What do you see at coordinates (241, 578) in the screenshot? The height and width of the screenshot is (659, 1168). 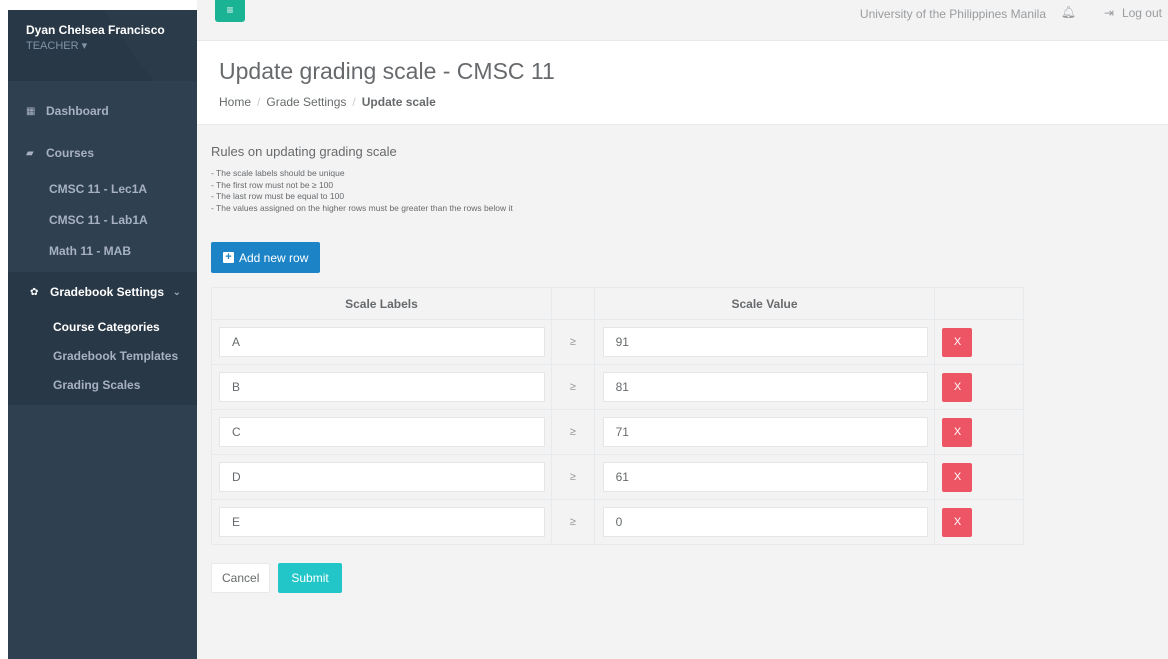 I see `cancel-button: Cancel` at bounding box center [241, 578].